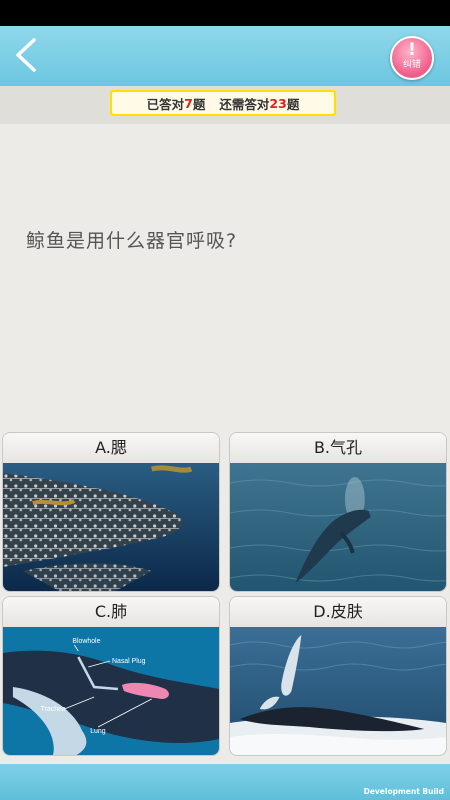 This screenshot has width=450, height=800. I want to click on option-a-card: A.腮, so click(111, 512).